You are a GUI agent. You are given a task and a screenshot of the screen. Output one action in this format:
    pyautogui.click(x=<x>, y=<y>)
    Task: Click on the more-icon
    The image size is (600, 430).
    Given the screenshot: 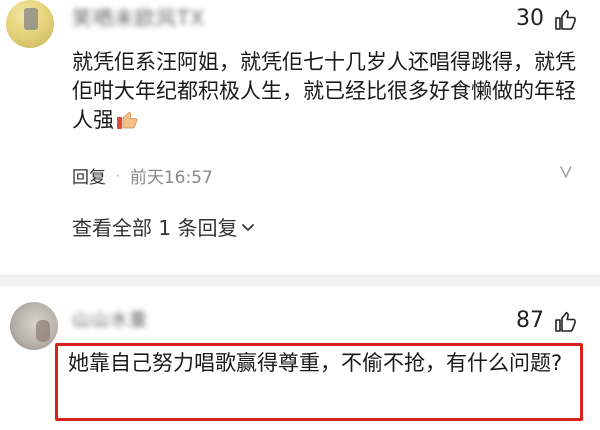 What is the action you would take?
    pyautogui.click(x=566, y=172)
    